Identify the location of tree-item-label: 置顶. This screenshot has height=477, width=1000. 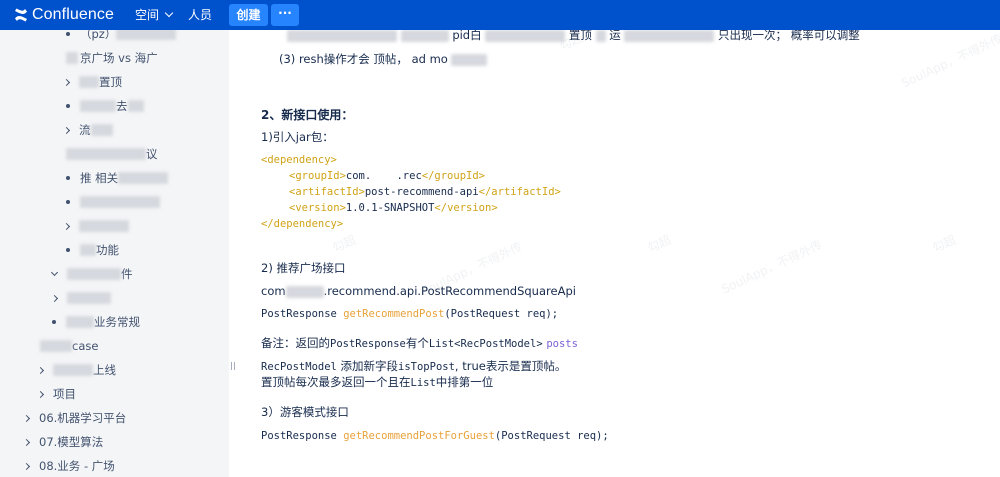
(110, 82).